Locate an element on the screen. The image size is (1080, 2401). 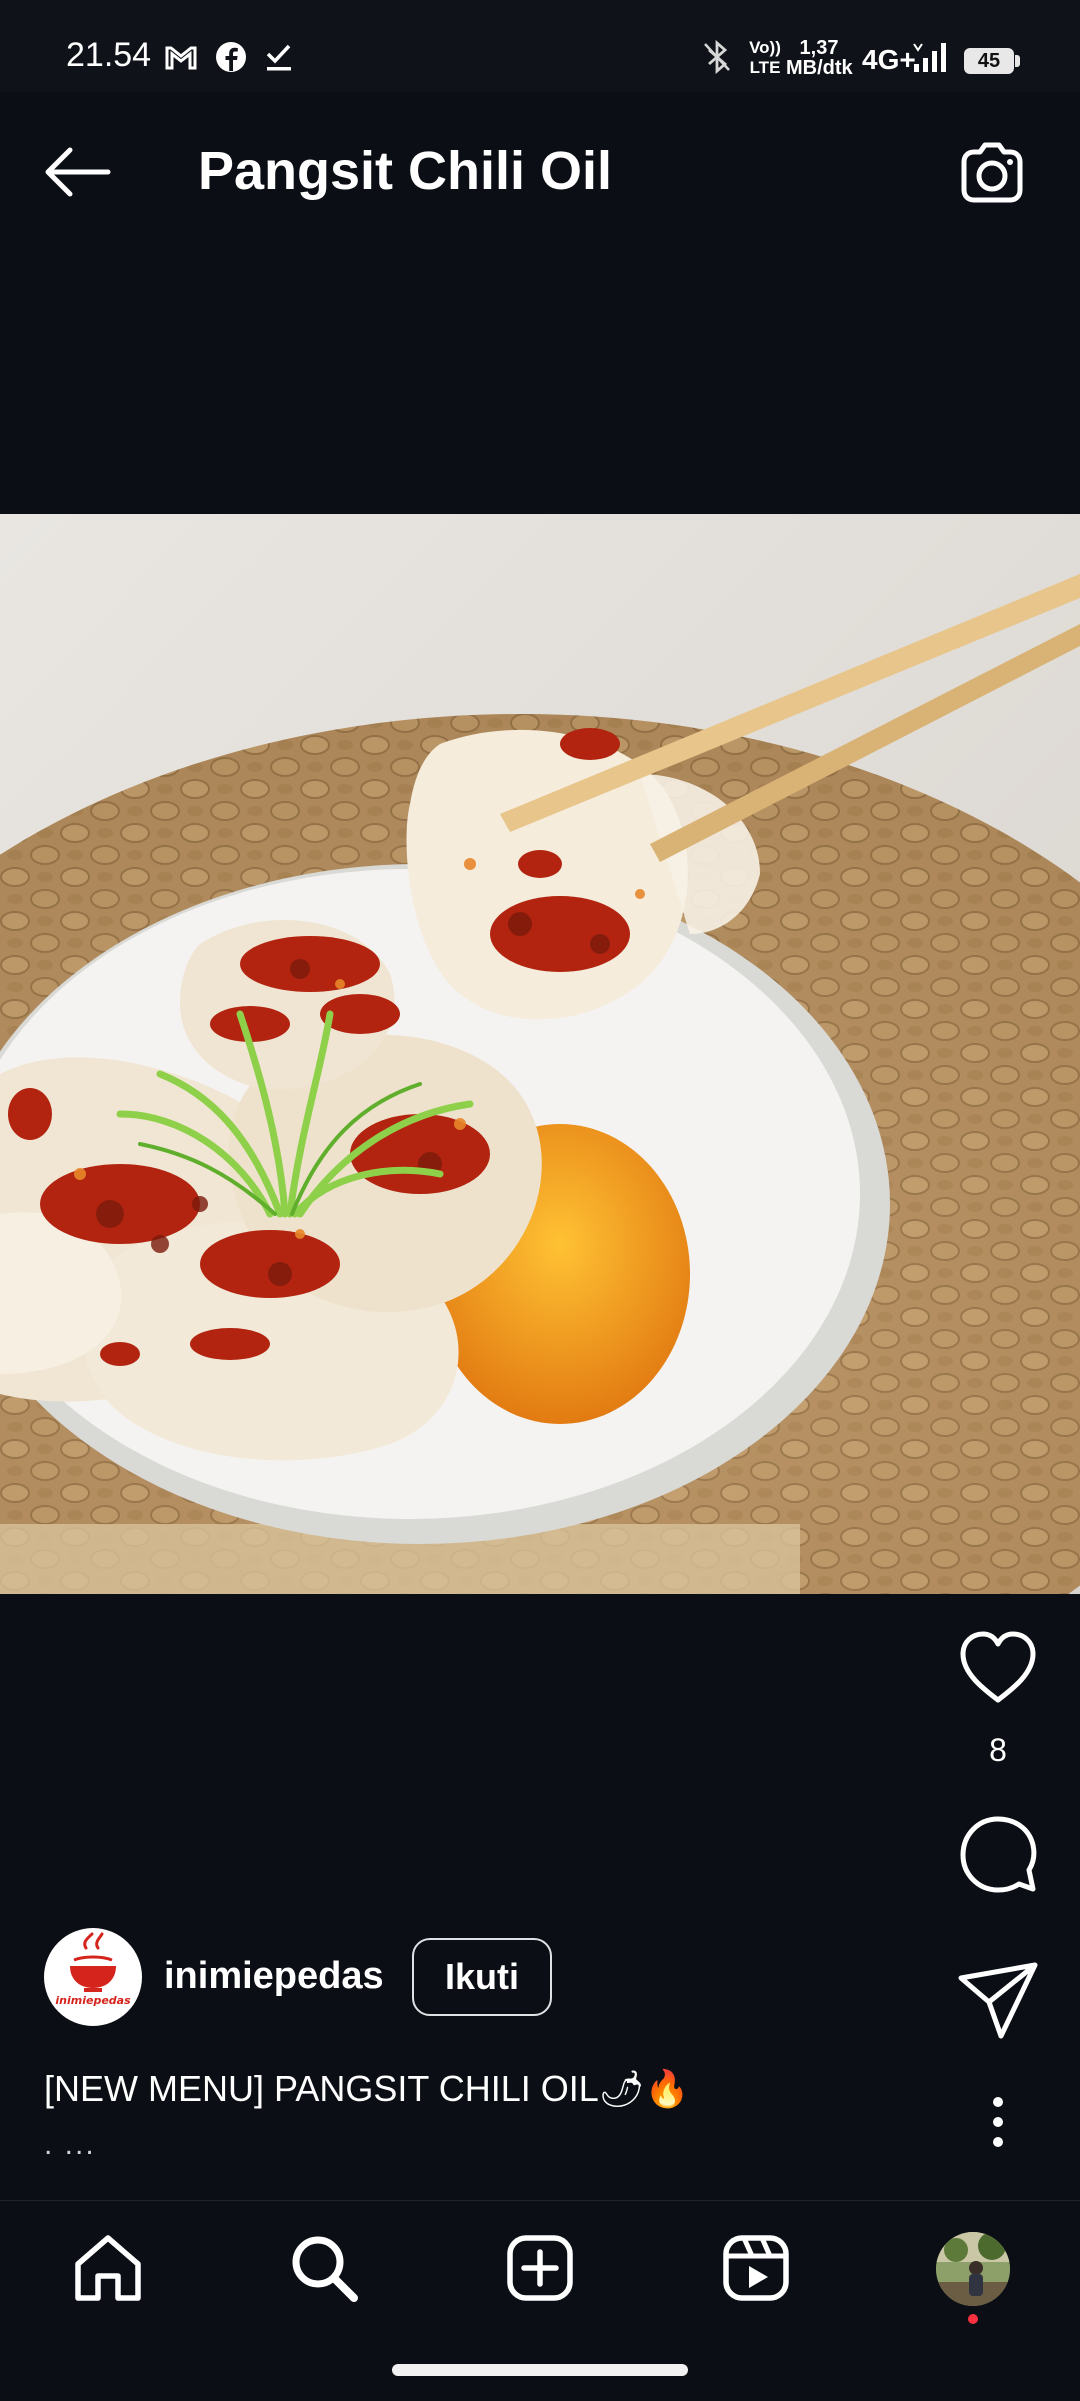
home-icon is located at coordinates (108, 2268).